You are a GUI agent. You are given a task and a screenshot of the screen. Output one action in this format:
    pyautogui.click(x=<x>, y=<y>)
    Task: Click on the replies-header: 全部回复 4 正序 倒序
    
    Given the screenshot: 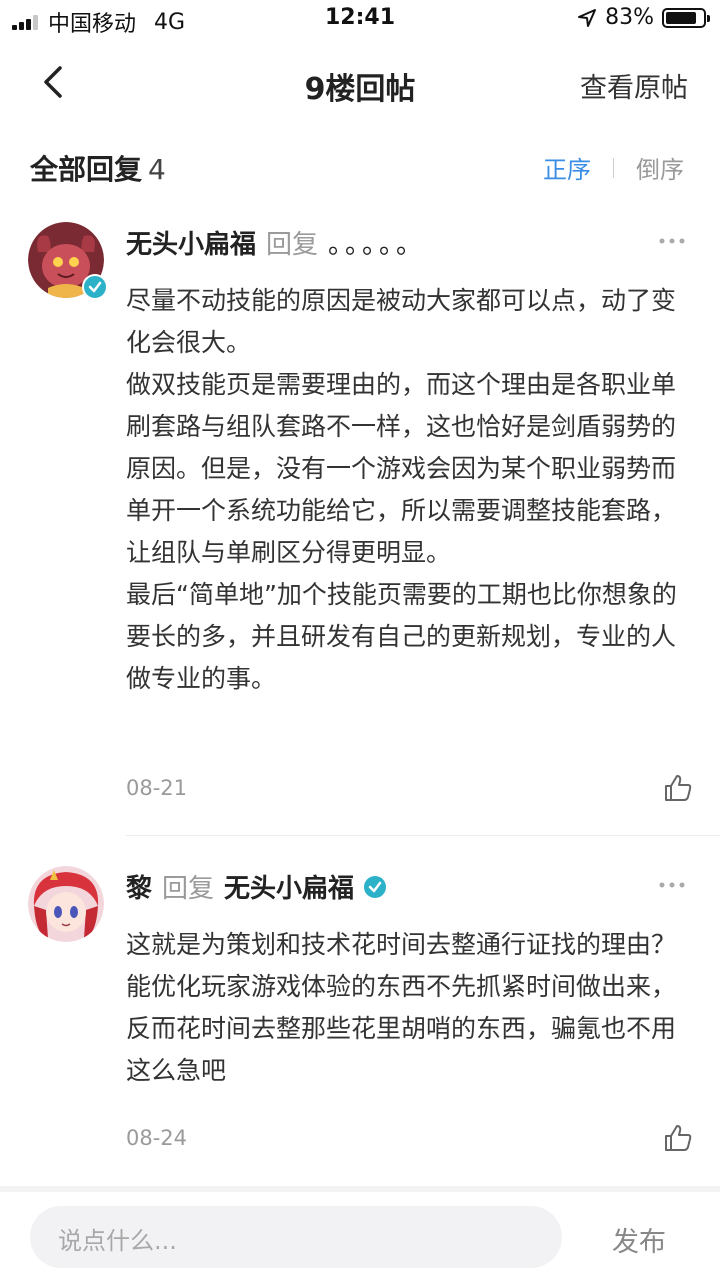 What is the action you would take?
    pyautogui.click(x=360, y=165)
    